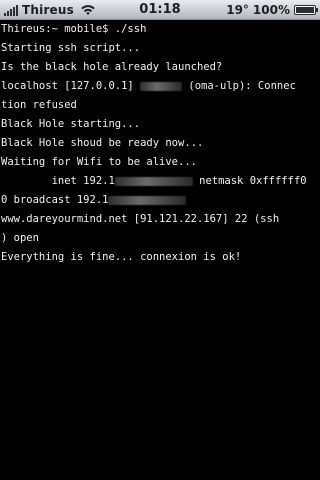 Image resolution: width=320 pixels, height=480 pixels. I want to click on terminal-prompt-line: Thireus:~ mobile$ ./ssh, so click(74, 29).